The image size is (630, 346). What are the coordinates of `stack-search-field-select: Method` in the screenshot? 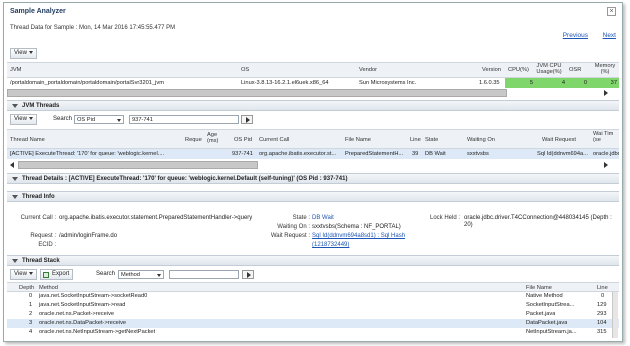 It's located at (141, 274).